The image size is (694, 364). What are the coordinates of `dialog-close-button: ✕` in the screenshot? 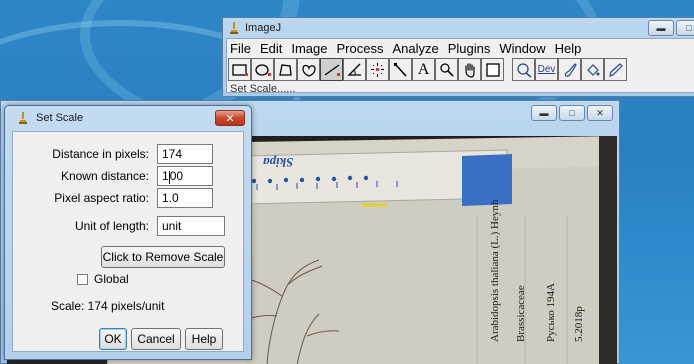 It's located at (230, 118).